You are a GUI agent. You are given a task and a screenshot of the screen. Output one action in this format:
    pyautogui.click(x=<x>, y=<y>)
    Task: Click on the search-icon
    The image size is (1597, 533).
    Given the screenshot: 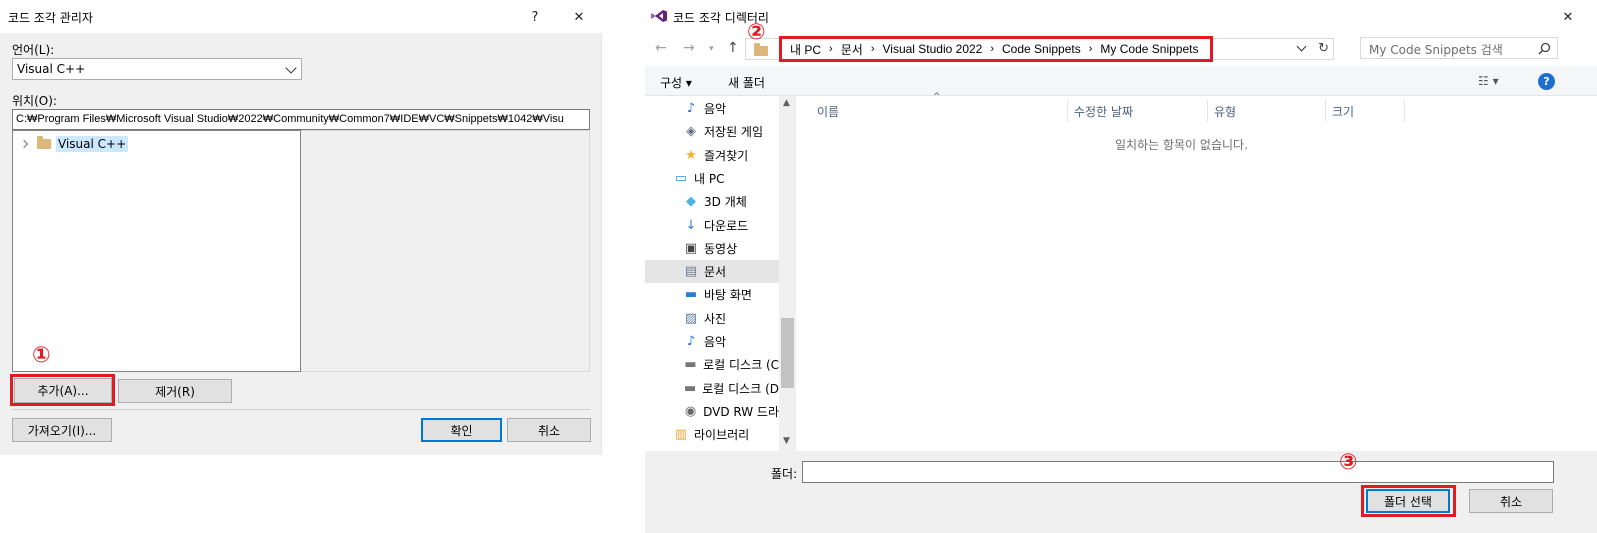 What is the action you would take?
    pyautogui.click(x=1544, y=48)
    